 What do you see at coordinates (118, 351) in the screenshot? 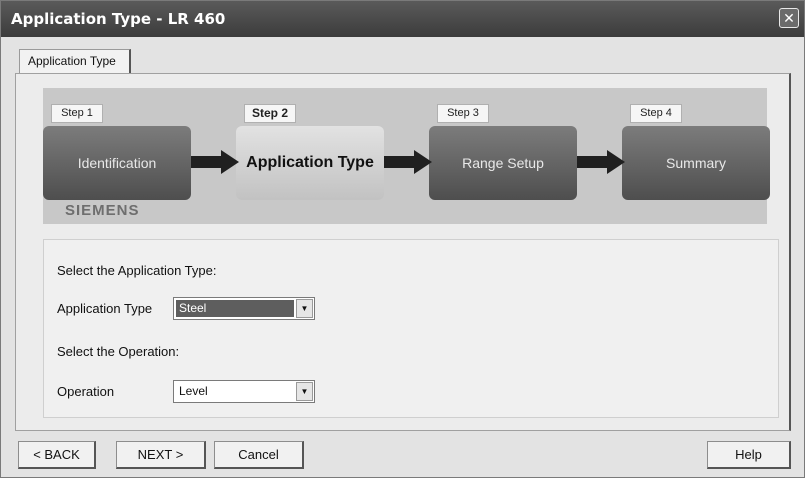
I see `operation-prompt: Select the Operation:` at bounding box center [118, 351].